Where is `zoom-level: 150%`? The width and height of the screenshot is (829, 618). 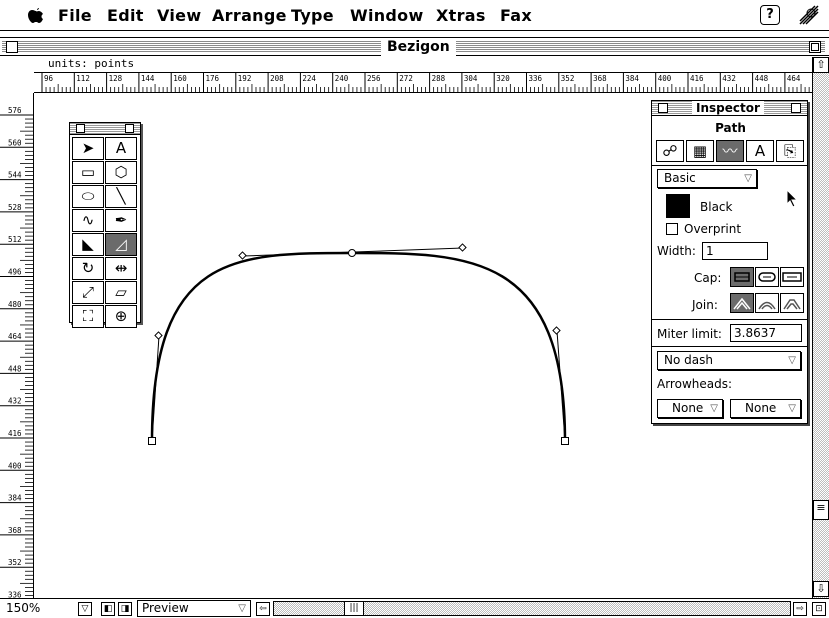
zoom-level: 150% is located at coordinates (23, 608).